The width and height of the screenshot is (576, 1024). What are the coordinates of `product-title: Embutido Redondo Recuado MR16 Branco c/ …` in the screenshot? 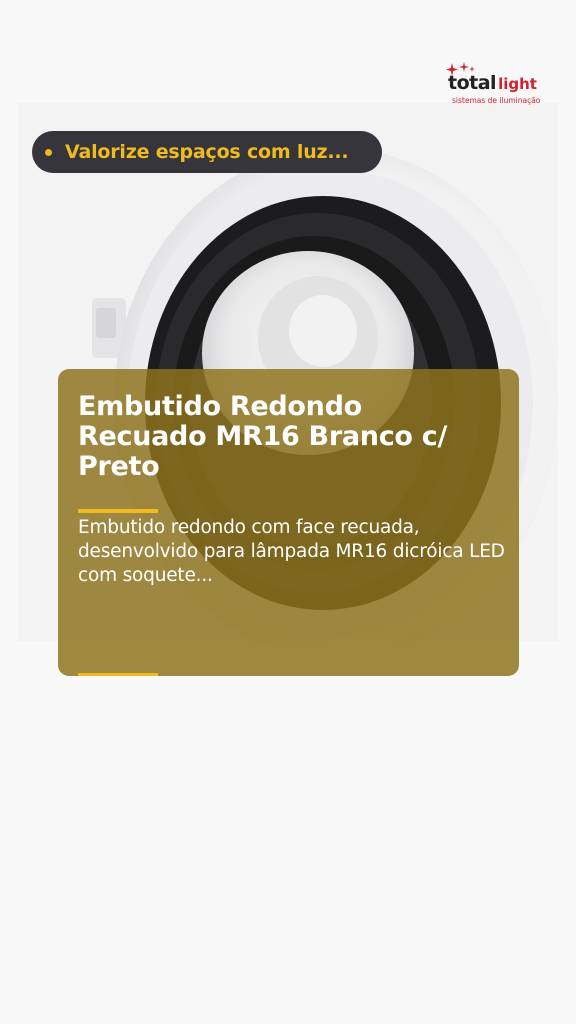 It's located at (263, 436).